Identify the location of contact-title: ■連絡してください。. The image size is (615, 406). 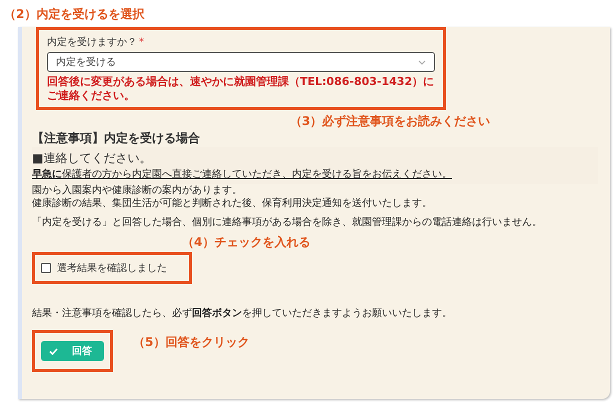
(92, 158).